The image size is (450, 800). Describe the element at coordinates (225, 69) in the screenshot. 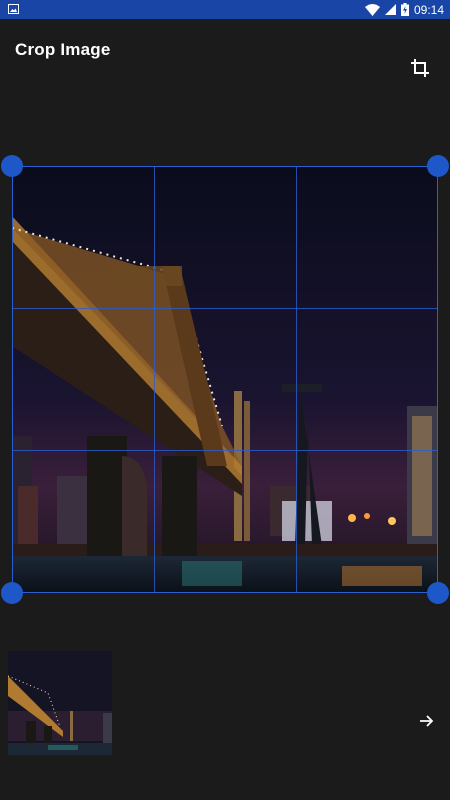

I see `app-bar` at that location.